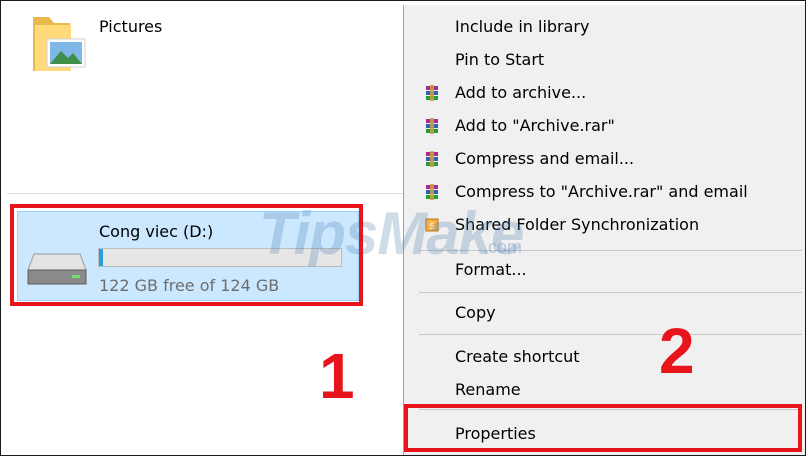  What do you see at coordinates (604, 357) in the screenshot?
I see `menu-item-create-shortcut: Create shortcut` at bounding box center [604, 357].